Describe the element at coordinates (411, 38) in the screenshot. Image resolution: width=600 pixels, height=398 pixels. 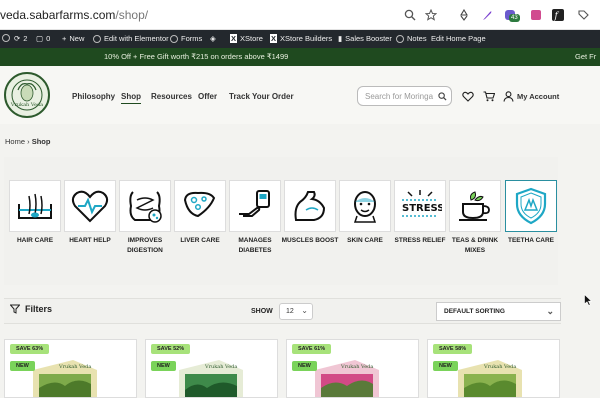
I see `admin-notes: Notes` at that location.